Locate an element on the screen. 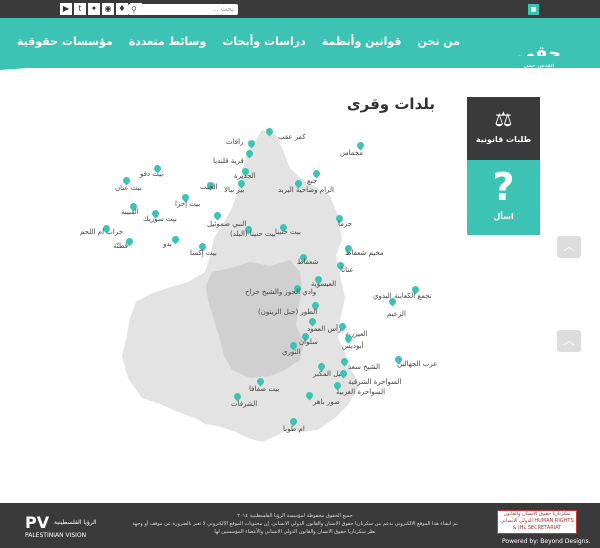 The width and height of the screenshot is (600, 548). map-location-label: السواحرة الغربية is located at coordinates (360, 392).